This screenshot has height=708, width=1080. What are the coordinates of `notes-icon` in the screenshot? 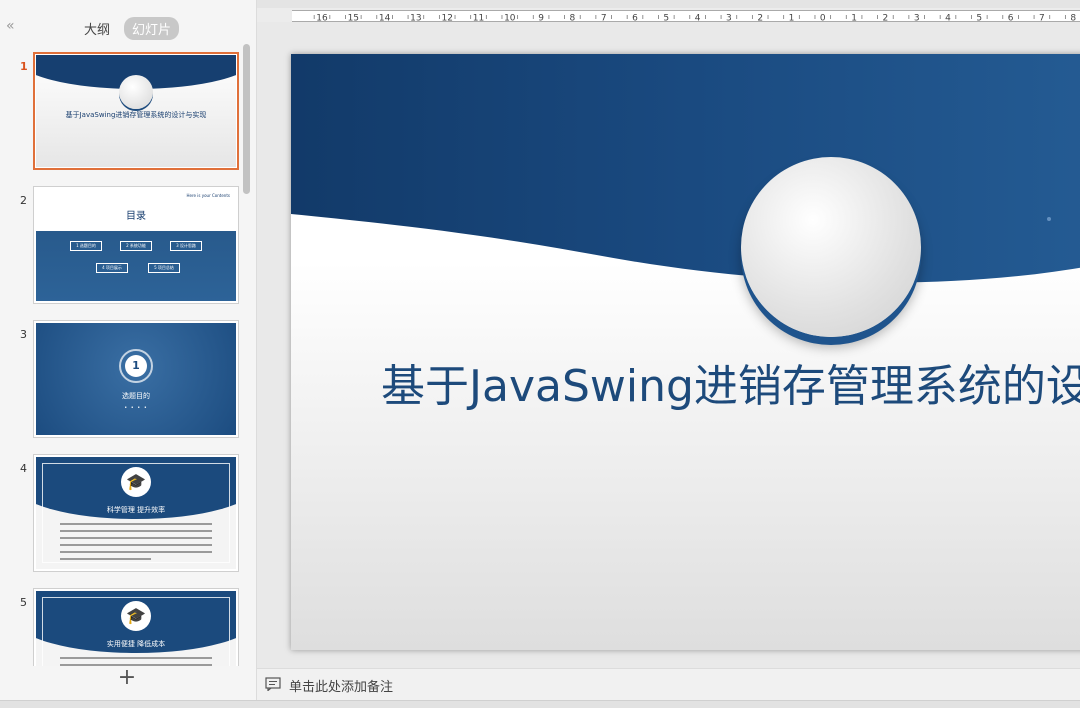 It's located at (273, 684).